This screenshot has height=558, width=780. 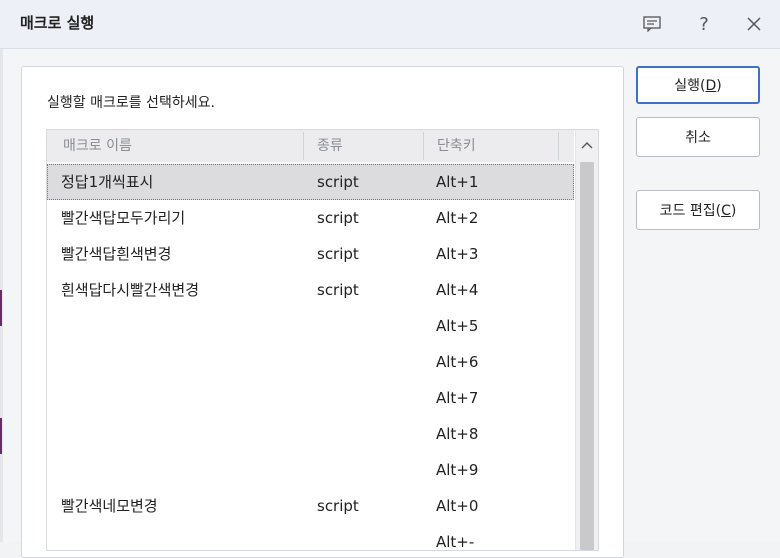 What do you see at coordinates (131, 103) in the screenshot?
I see `select-prompt: 실행할 매크로를 선택하세요.` at bounding box center [131, 103].